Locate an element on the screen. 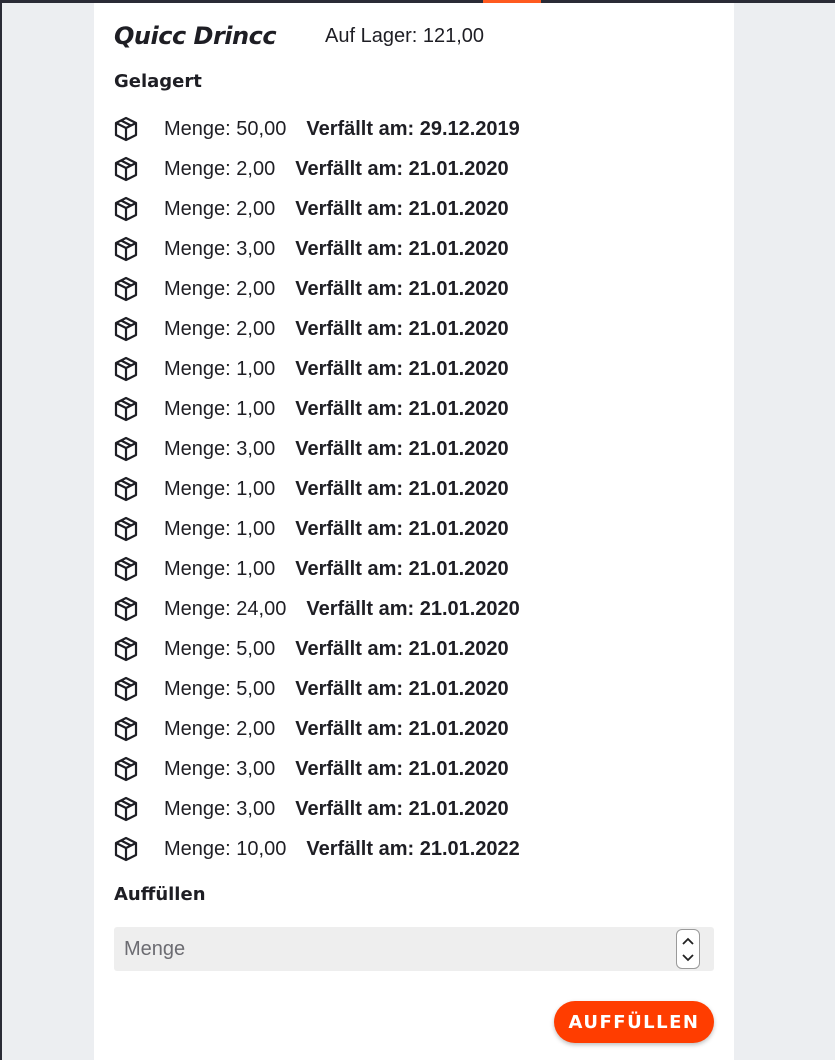 The height and width of the screenshot is (1060, 835). item-quantity: Menge: 10,00 is located at coordinates (225, 848).